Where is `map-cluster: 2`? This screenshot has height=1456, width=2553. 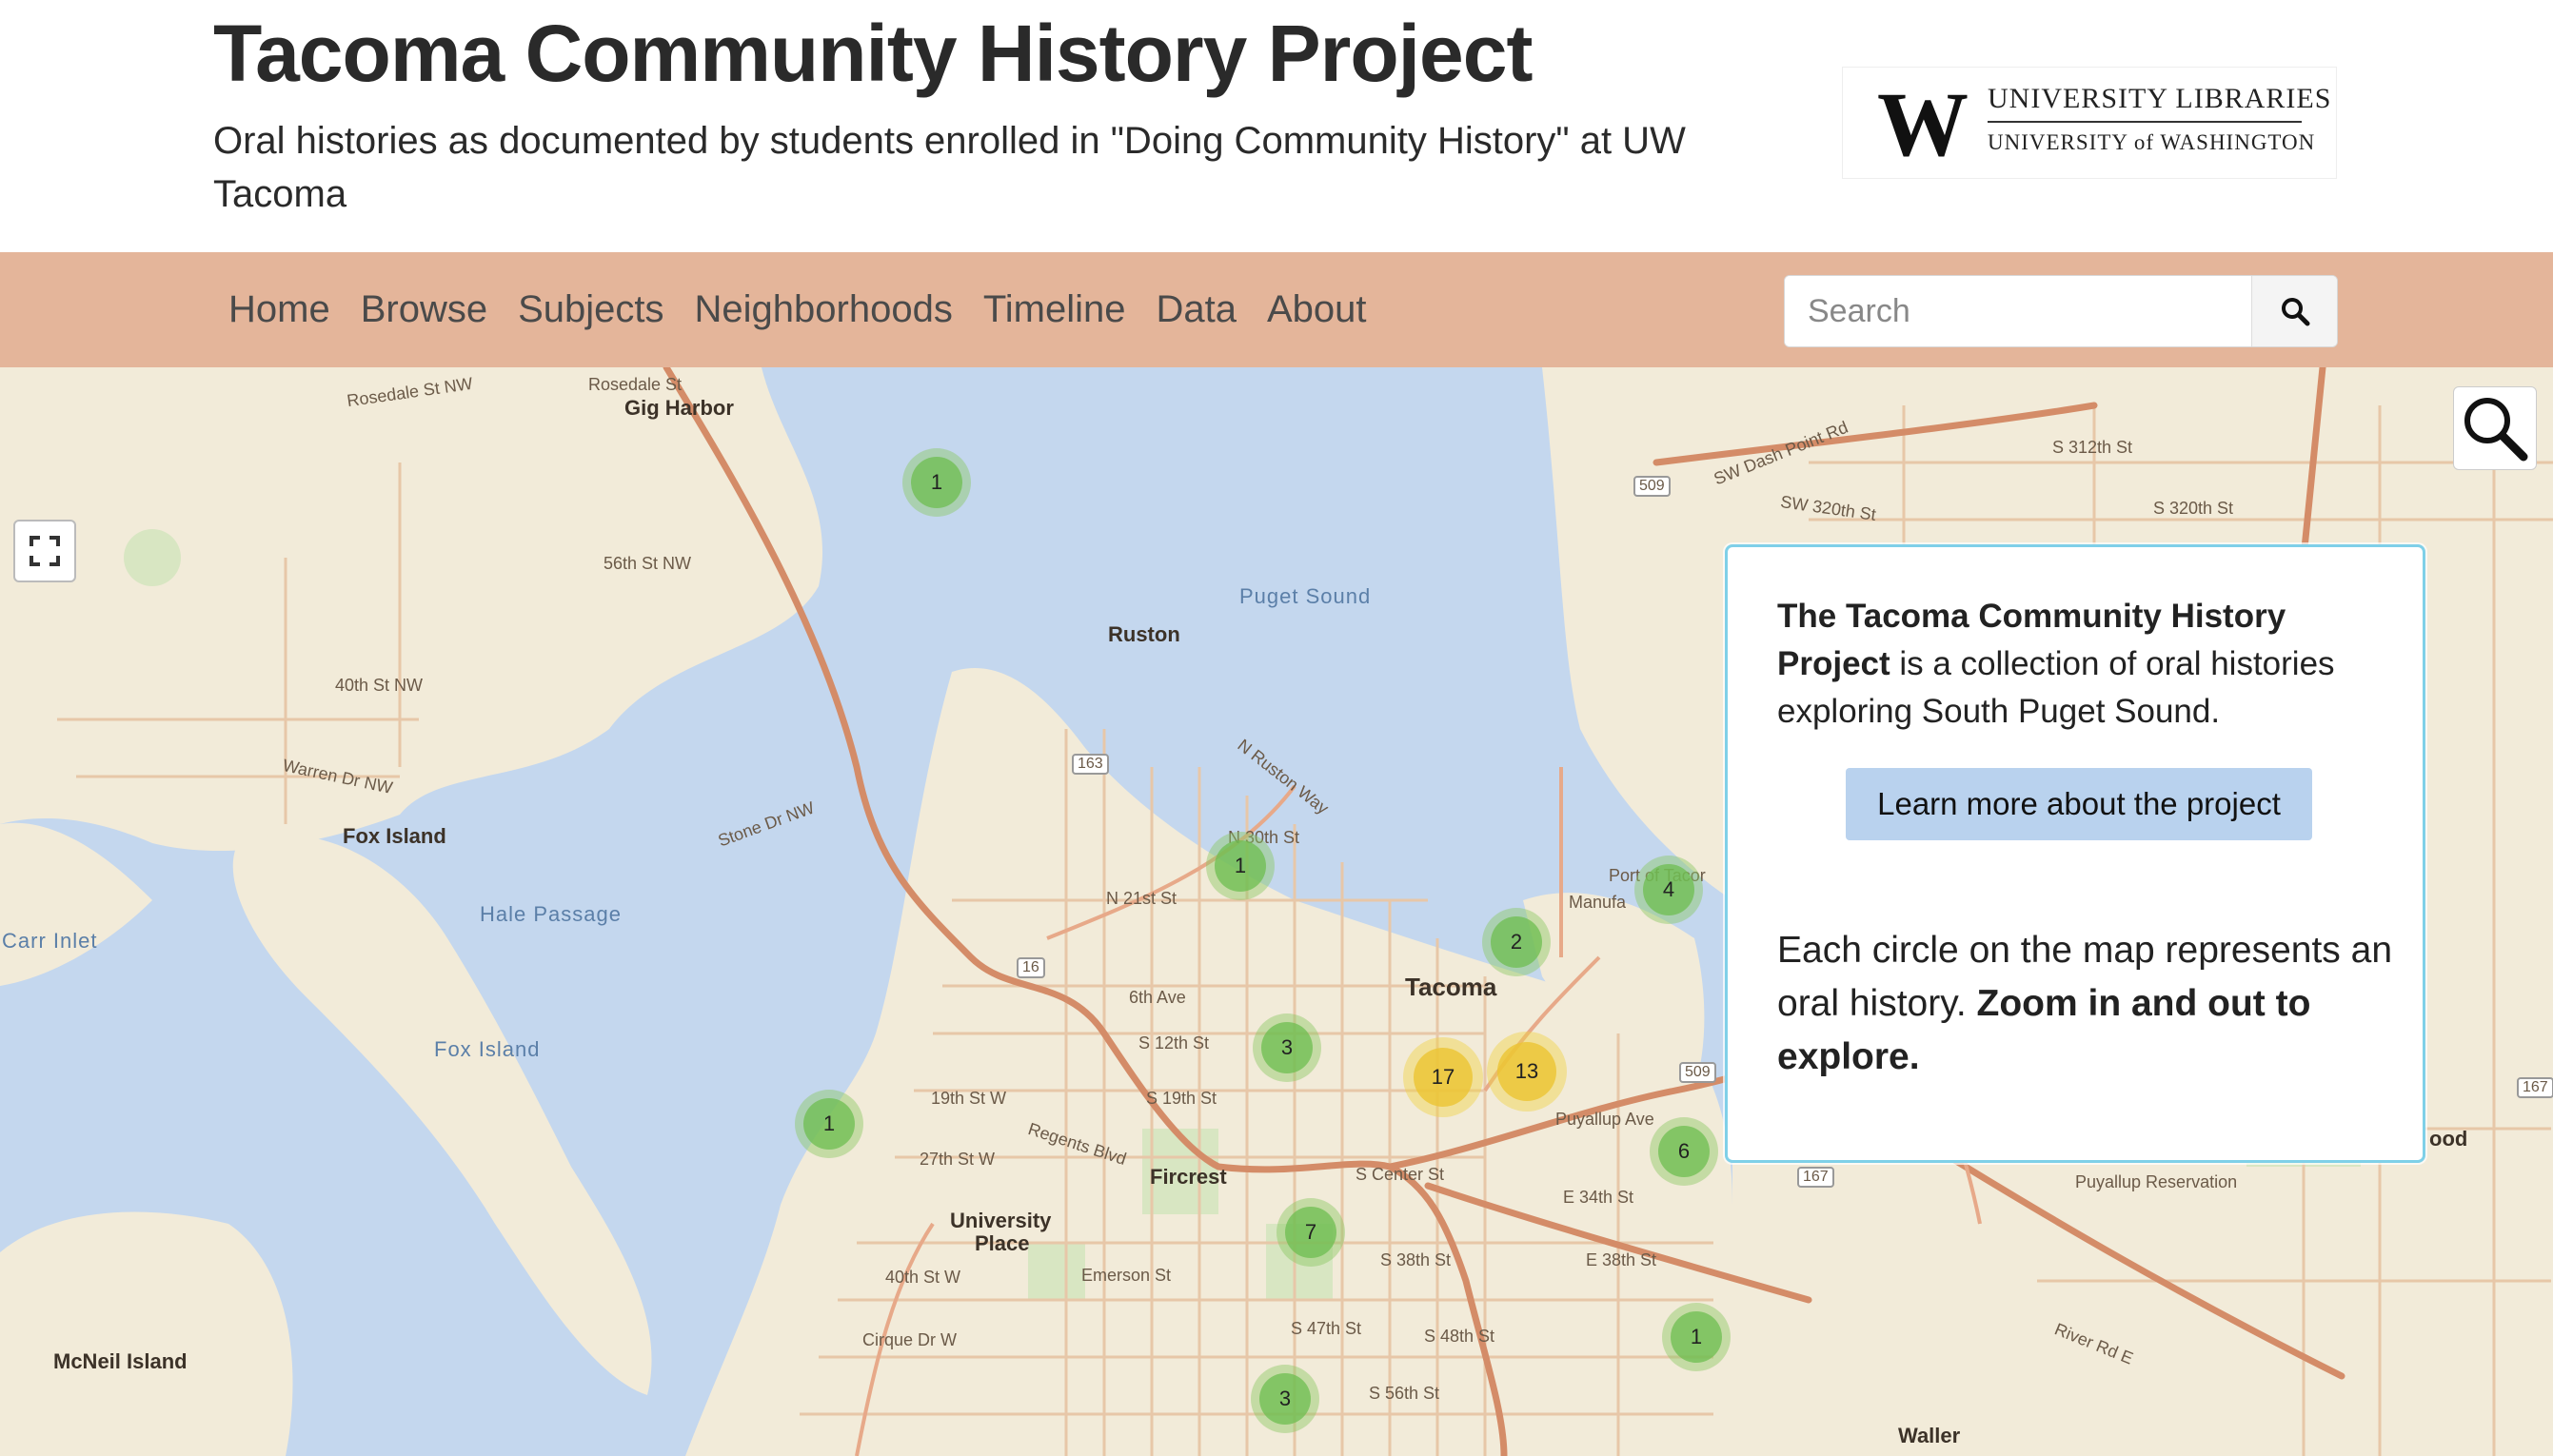
map-cluster: 2 is located at coordinates (1516, 942).